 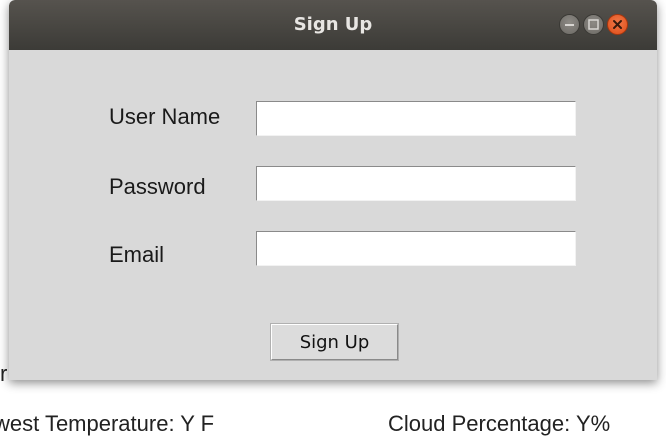 I want to click on close-button, so click(x=617, y=24).